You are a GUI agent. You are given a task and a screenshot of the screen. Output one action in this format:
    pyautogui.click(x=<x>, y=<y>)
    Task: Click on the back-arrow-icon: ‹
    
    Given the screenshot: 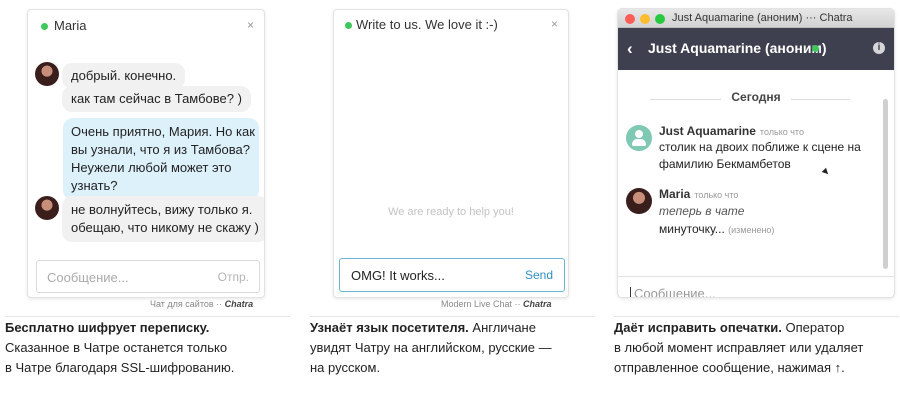 What is the action you would take?
    pyautogui.click(x=630, y=49)
    